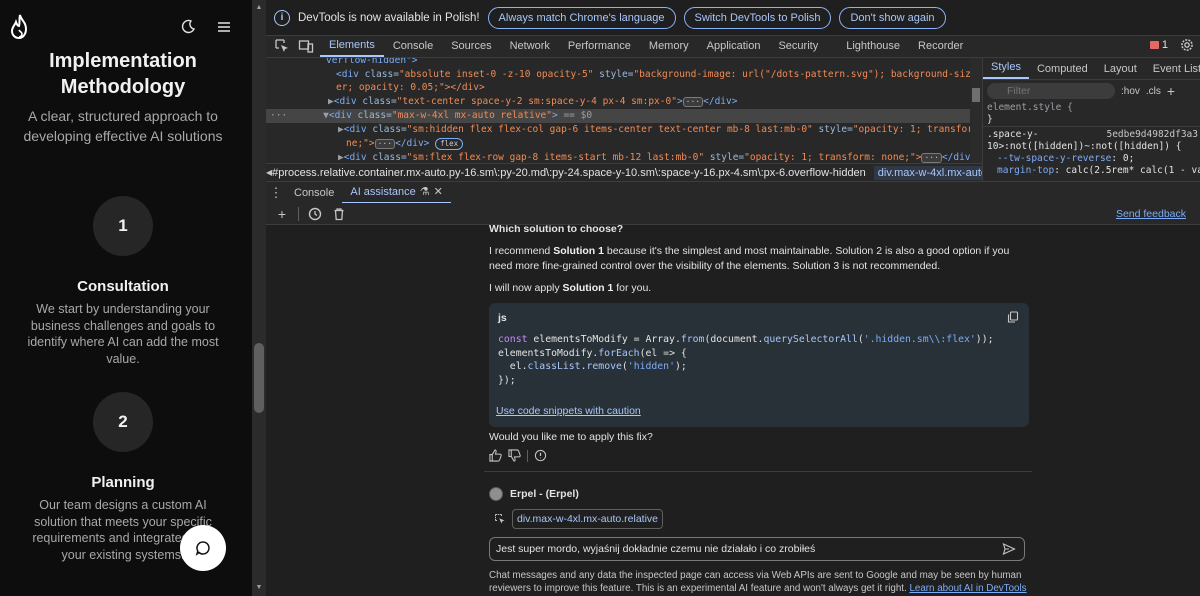  I want to click on step-title: Consultation, so click(123, 286).